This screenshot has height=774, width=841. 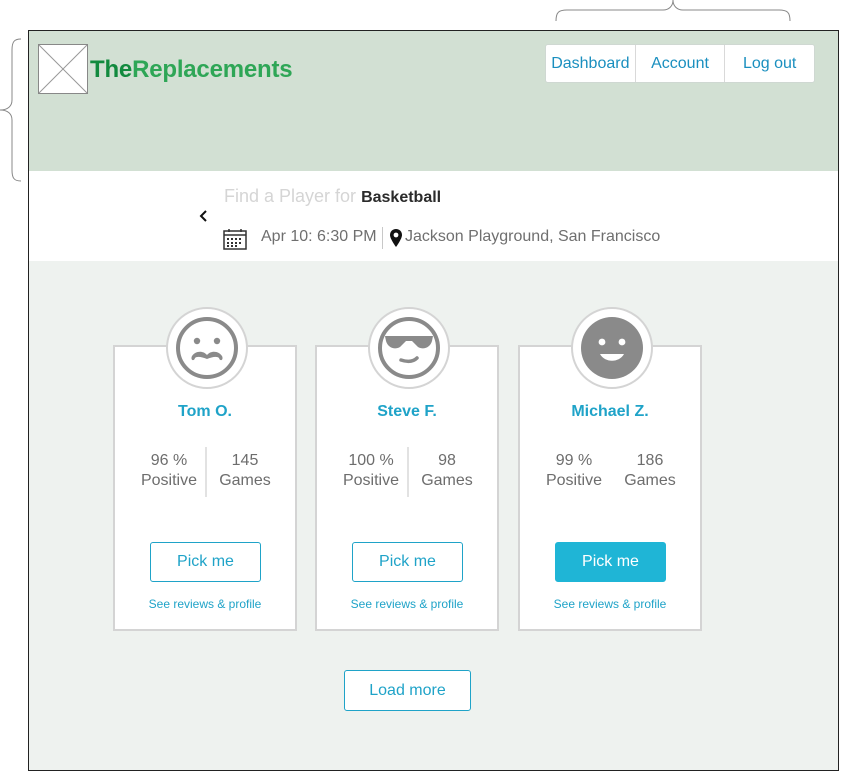 What do you see at coordinates (447, 460) in the screenshot?
I see `games-value: 98` at bounding box center [447, 460].